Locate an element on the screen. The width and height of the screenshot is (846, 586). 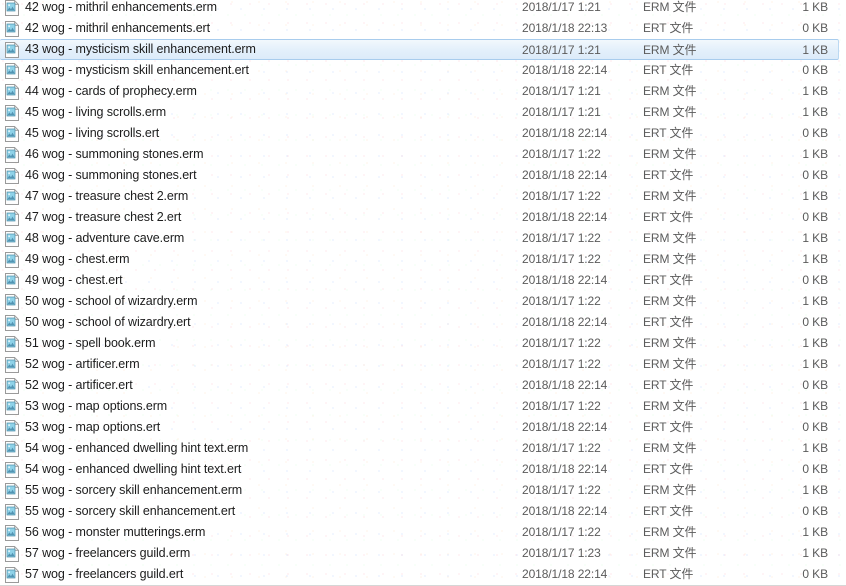
file-name: 47 wog - treasure chest 2.ert is located at coordinates (103, 217).